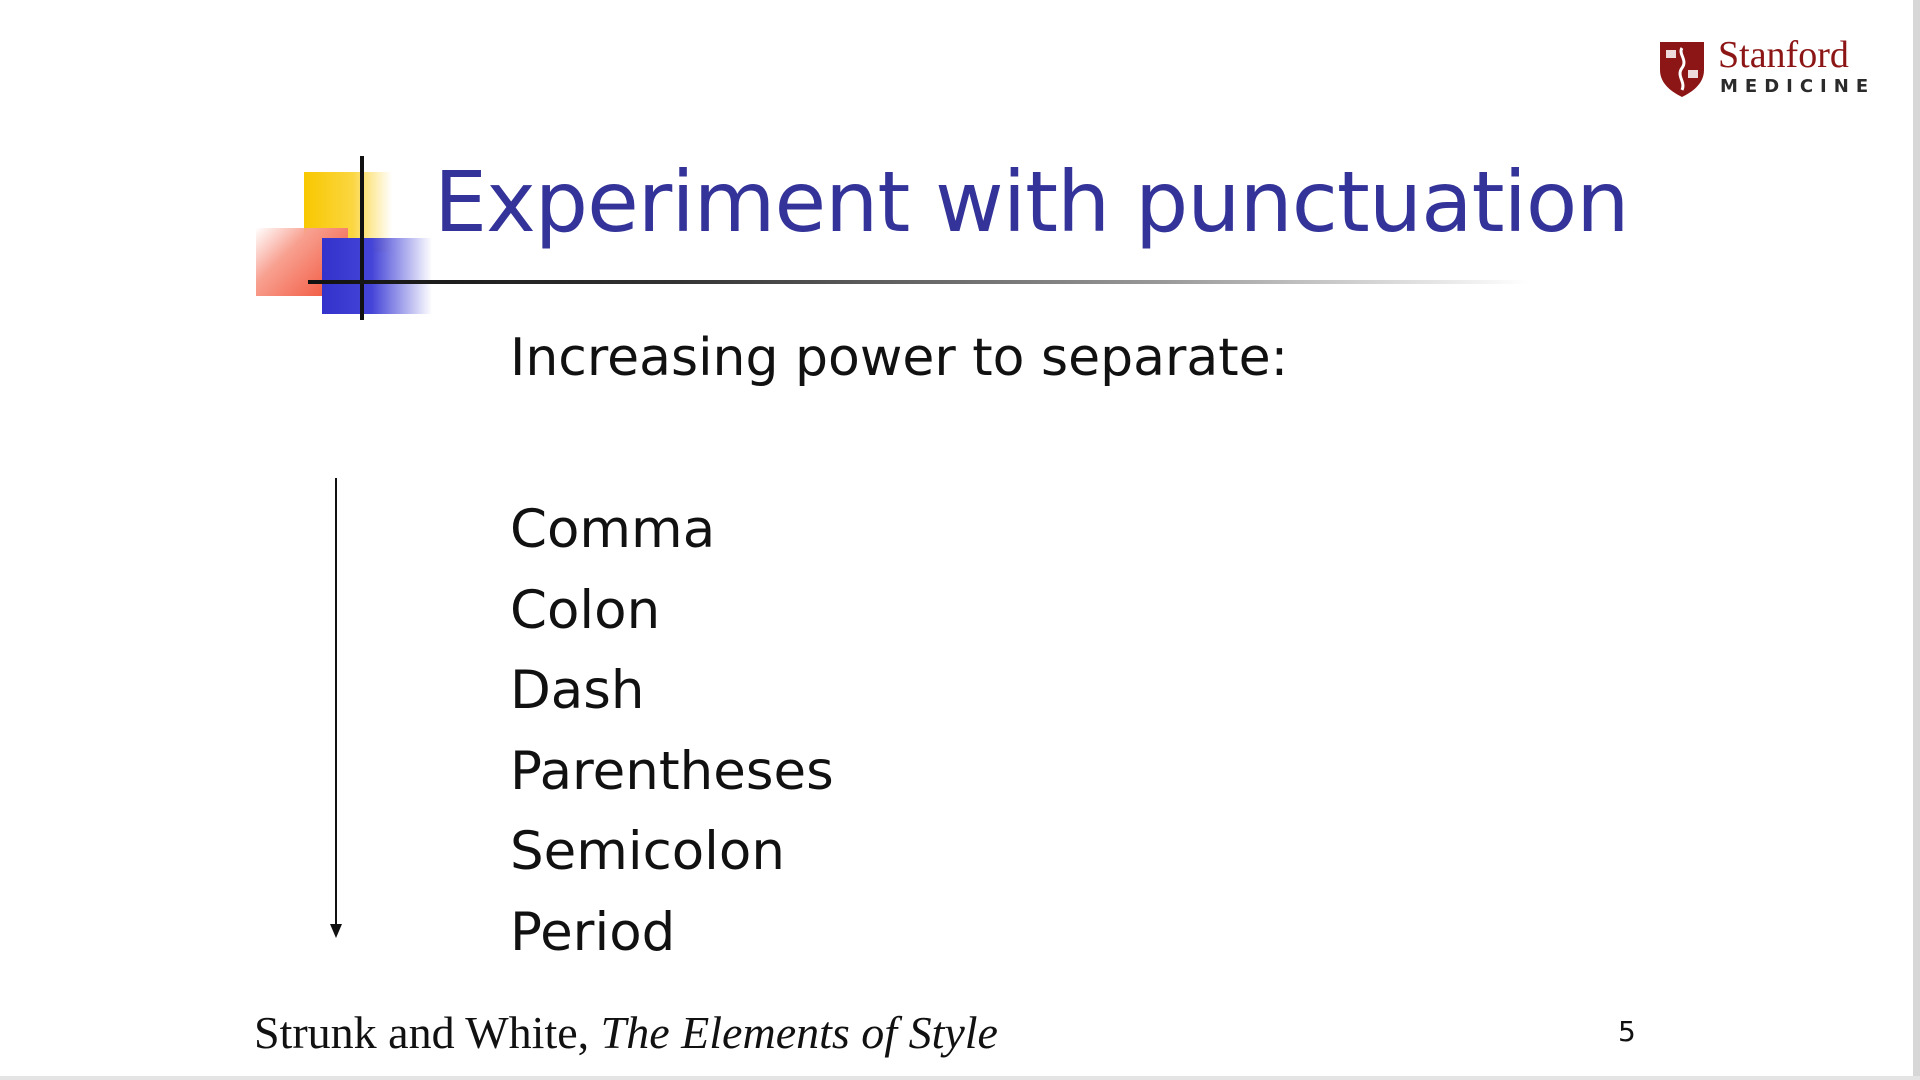 The image size is (1920, 1080). I want to click on list-item: Semicolon, so click(647, 851).